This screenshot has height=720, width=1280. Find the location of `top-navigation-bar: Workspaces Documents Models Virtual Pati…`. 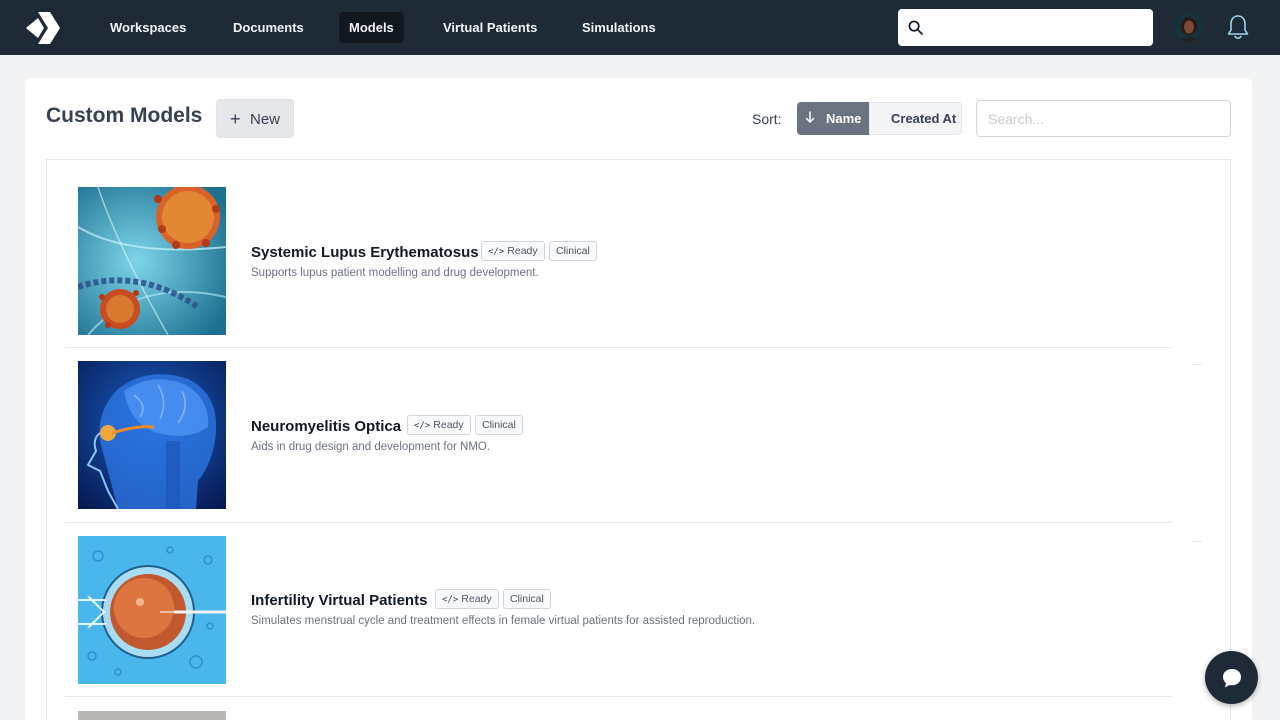

top-navigation-bar: Workspaces Documents Models Virtual Pati… is located at coordinates (640, 27).